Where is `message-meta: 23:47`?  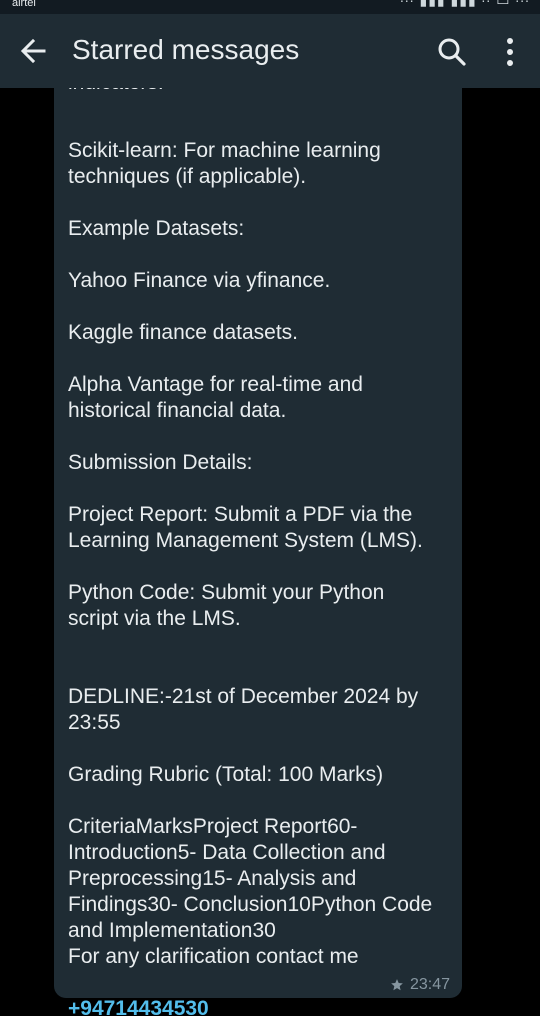
message-meta: 23:47 is located at coordinates (420, 985).